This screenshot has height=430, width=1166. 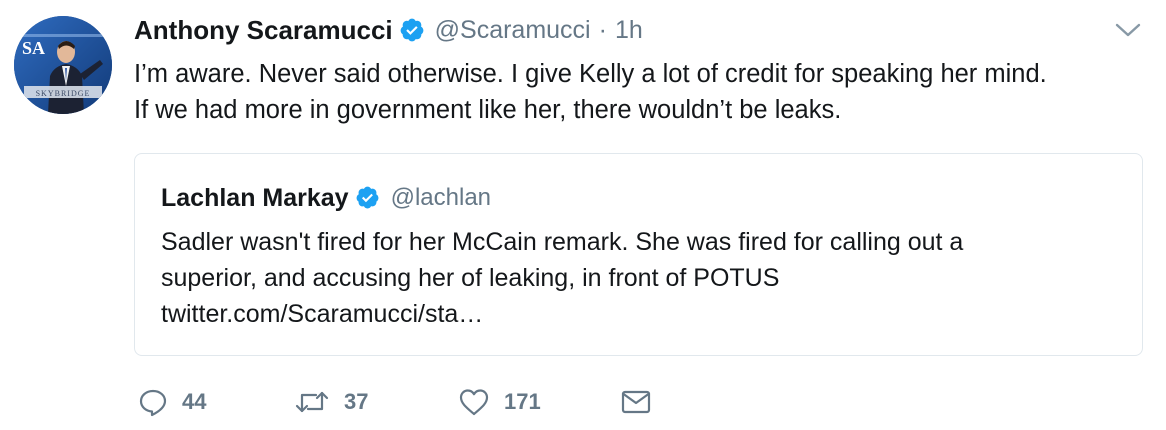 I want to click on tweet-header: Anthony Scaramucci @Scaramucci · 1h, so click(x=388, y=30).